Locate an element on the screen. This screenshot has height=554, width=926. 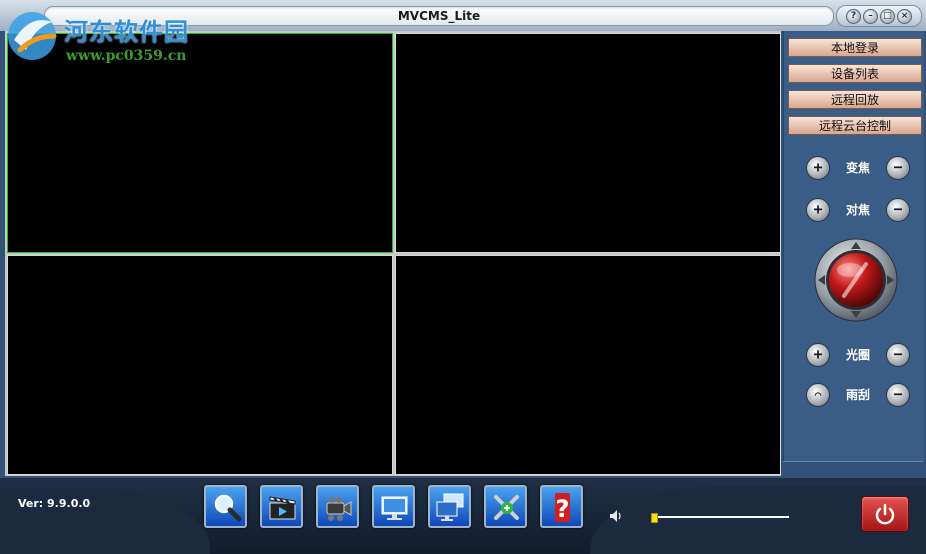
local-login-button: 本地登录 is located at coordinates (855, 47).